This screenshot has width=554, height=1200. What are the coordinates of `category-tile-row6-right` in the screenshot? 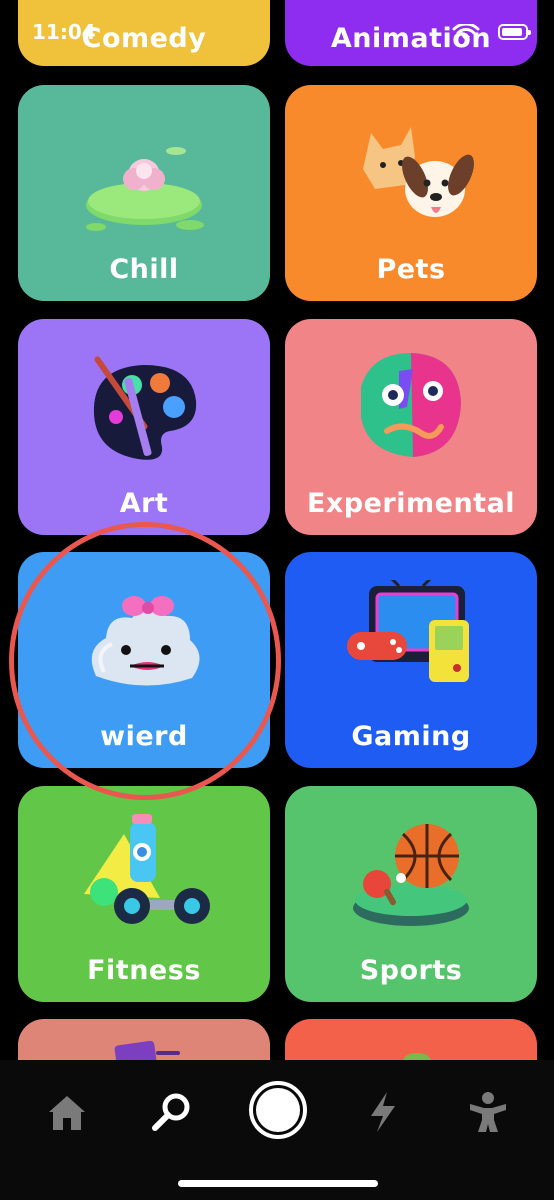 It's located at (411, 1039).